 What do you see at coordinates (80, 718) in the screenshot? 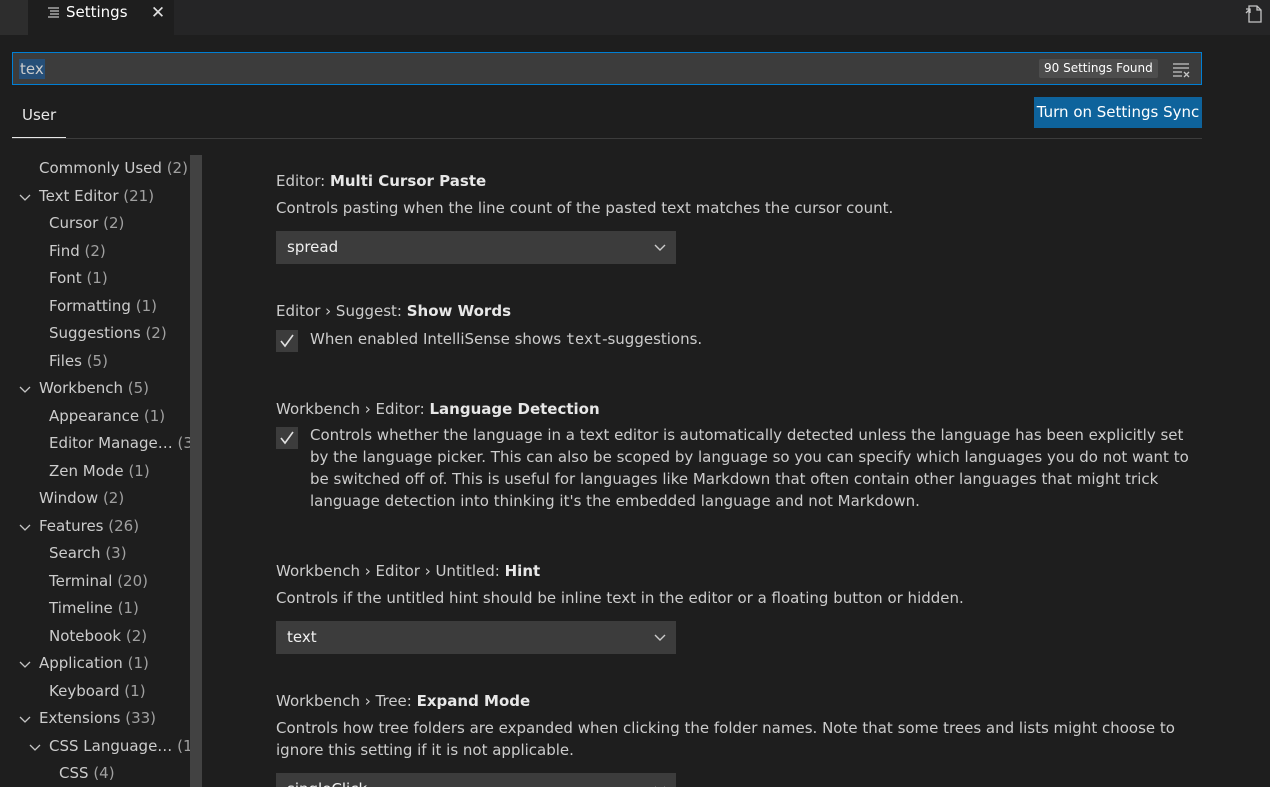
I see `toc-label: Extensions` at bounding box center [80, 718].